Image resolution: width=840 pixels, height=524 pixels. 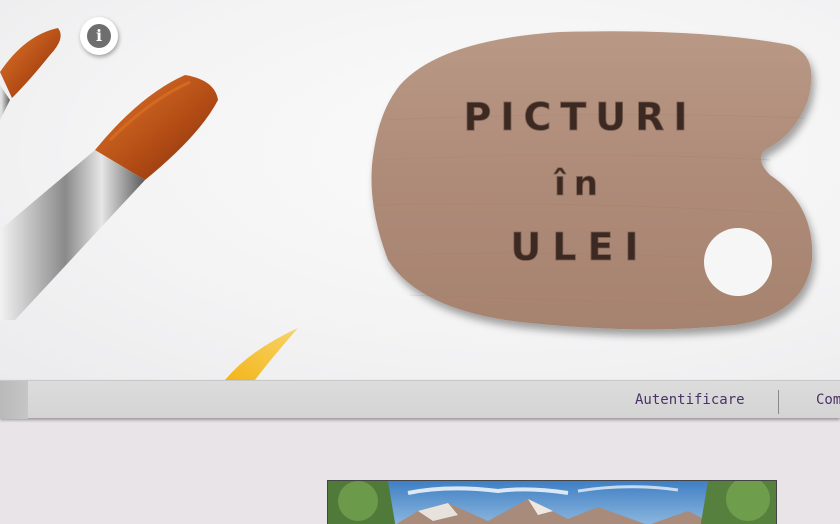 I want to click on logo-line-2: în, so click(x=579, y=184).